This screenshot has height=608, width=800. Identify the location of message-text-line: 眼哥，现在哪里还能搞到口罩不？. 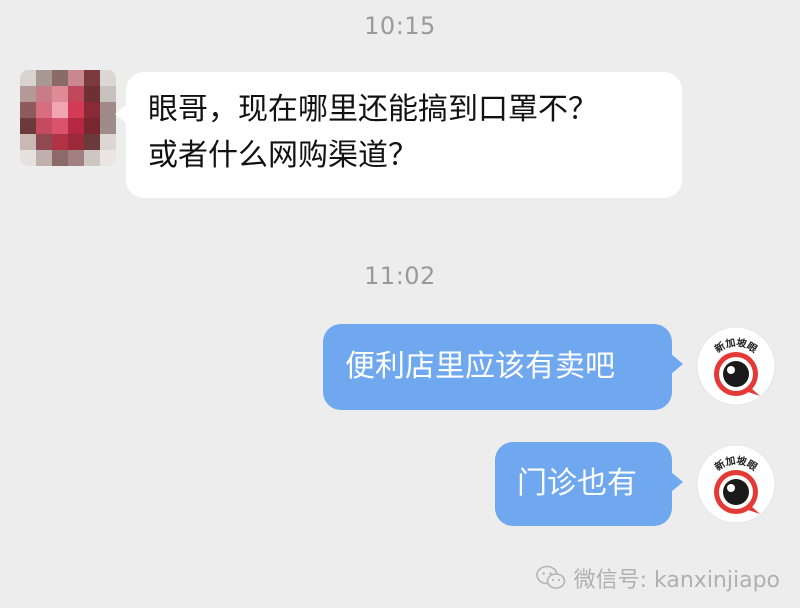
(373, 109).